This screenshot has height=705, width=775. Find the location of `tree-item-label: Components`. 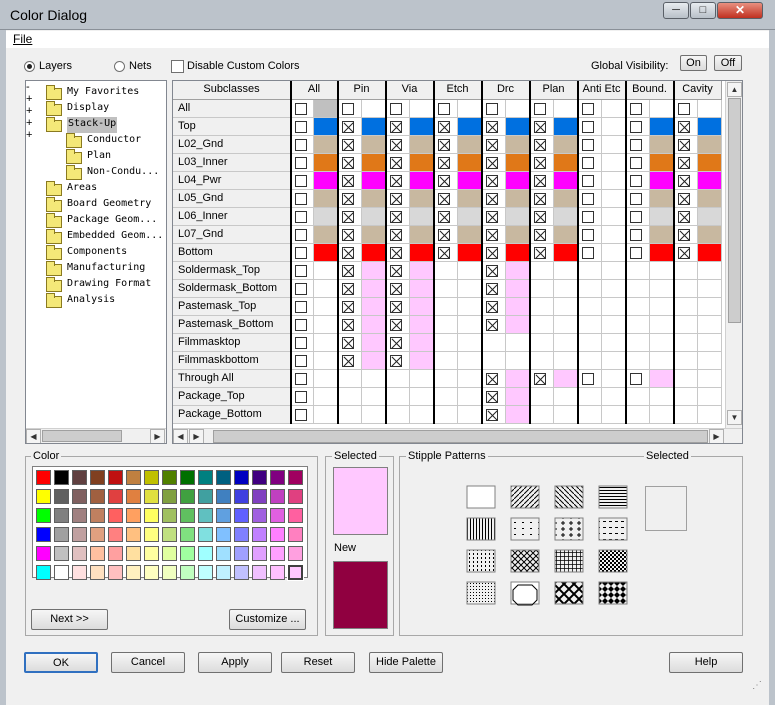

tree-item-label: Components is located at coordinates (97, 253).